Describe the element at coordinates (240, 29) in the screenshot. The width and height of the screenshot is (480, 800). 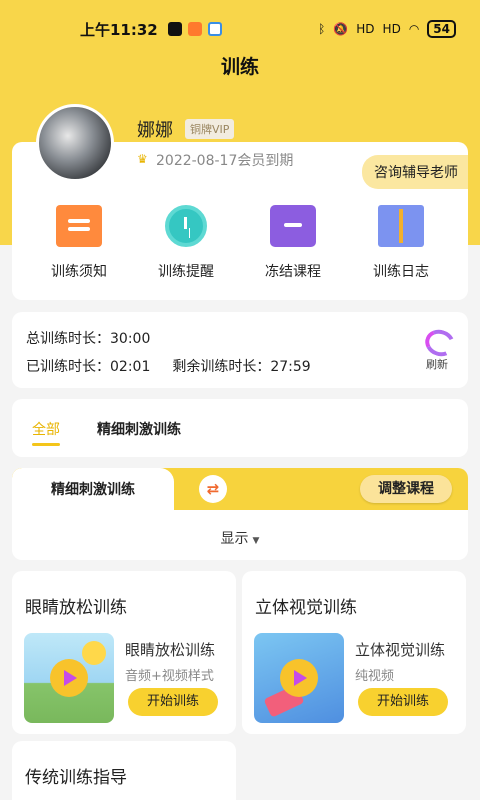
I see `status-bar: 上午11:32 ᛒ 🔕 HD HD ◠ 54` at that location.